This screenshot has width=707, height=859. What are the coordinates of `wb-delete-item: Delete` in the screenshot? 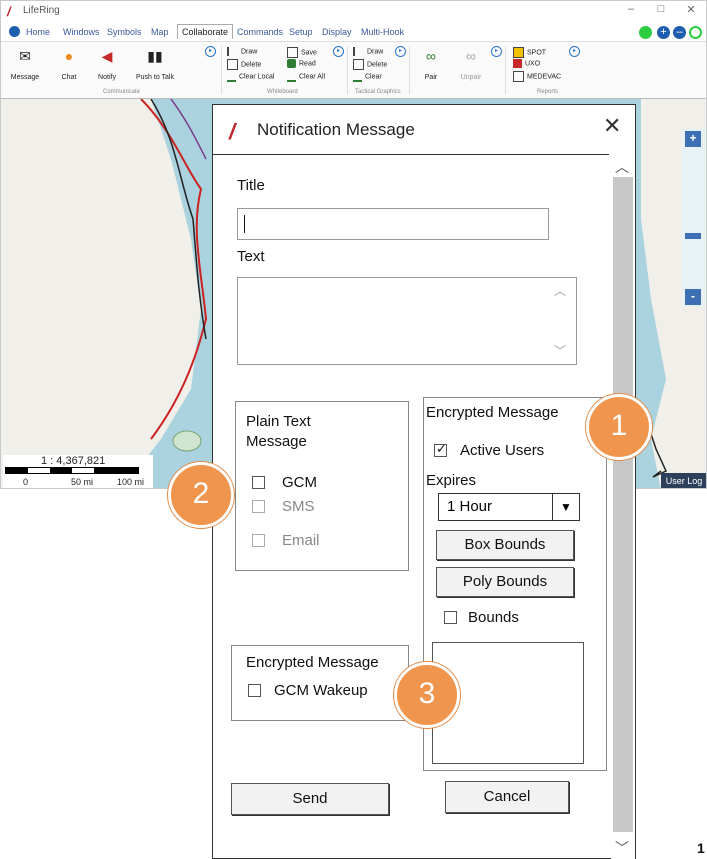 It's located at (244, 64).